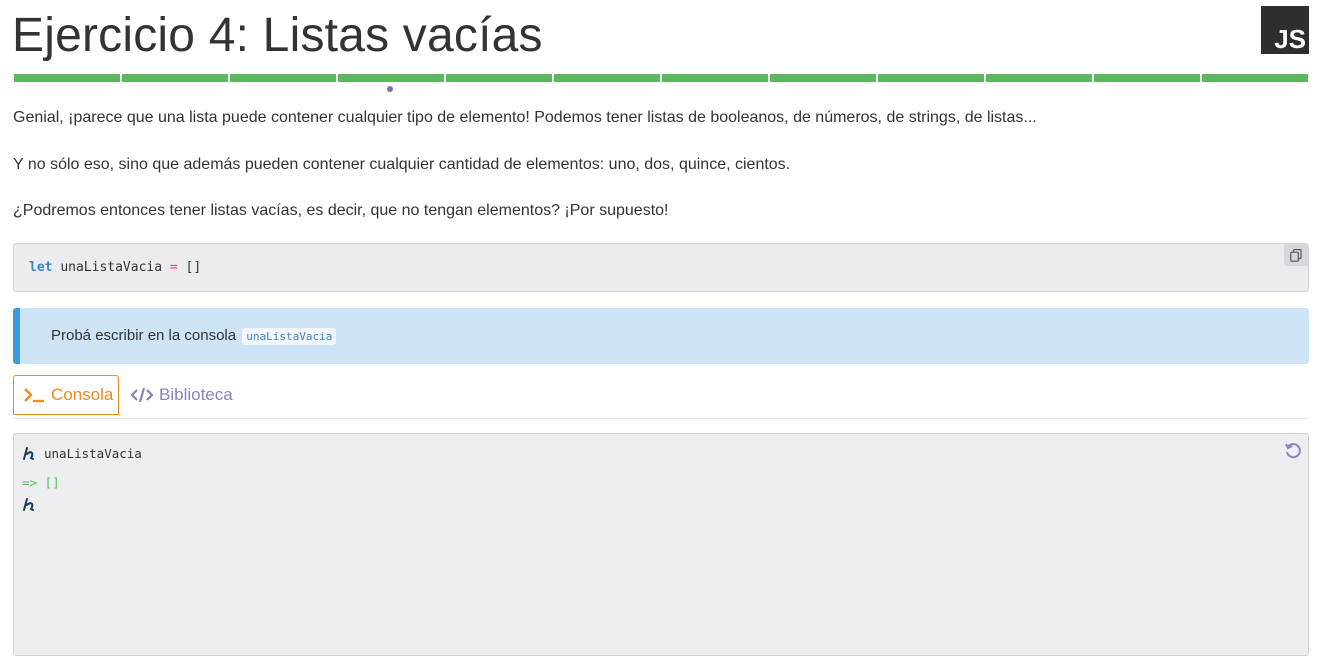 The width and height of the screenshot is (1320, 666). I want to click on js-logo: JS, so click(1285, 30).